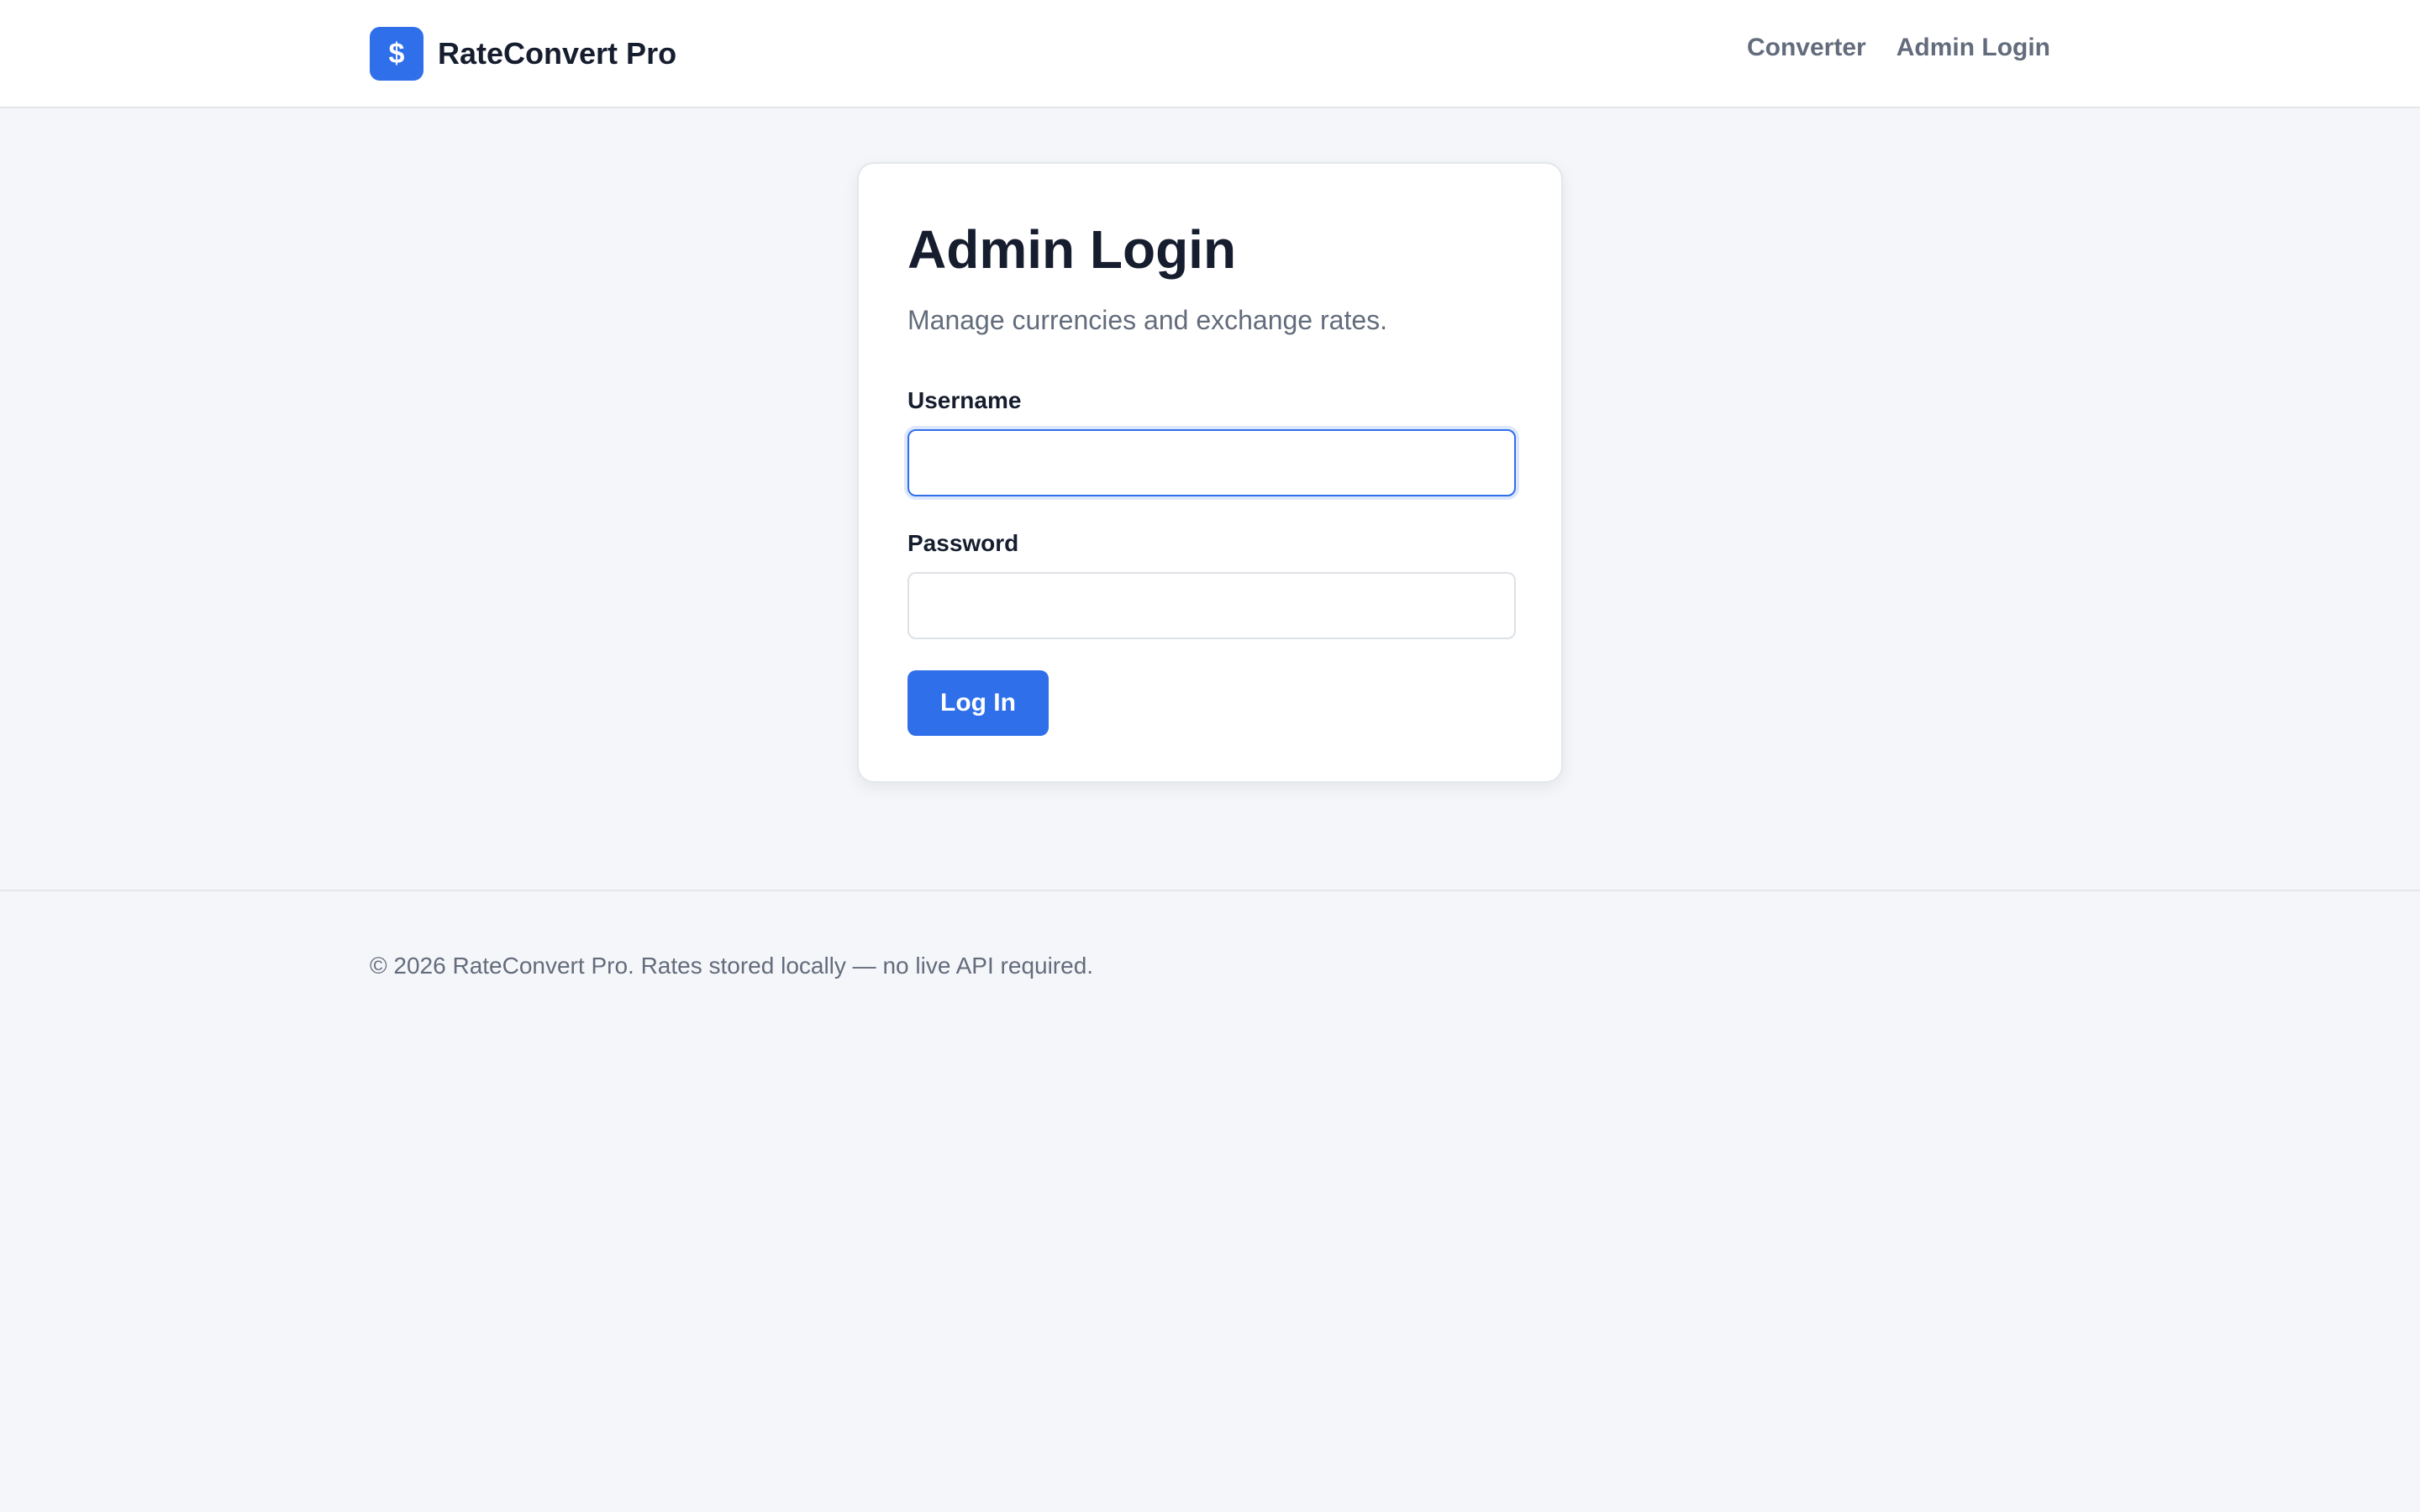 Image resolution: width=2420 pixels, height=1512 pixels. I want to click on nav-link-admin-login: Admin Login, so click(1974, 48).